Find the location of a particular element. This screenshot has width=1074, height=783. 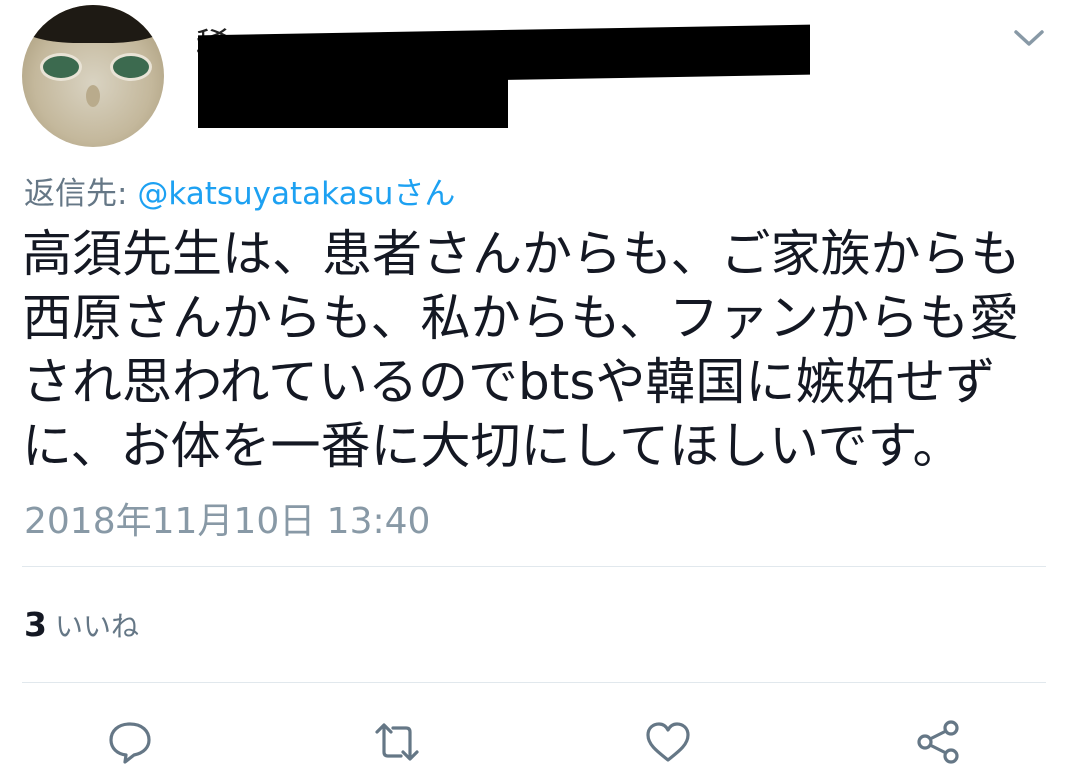

like-count-row: 3 いいね is located at coordinates (81, 625).